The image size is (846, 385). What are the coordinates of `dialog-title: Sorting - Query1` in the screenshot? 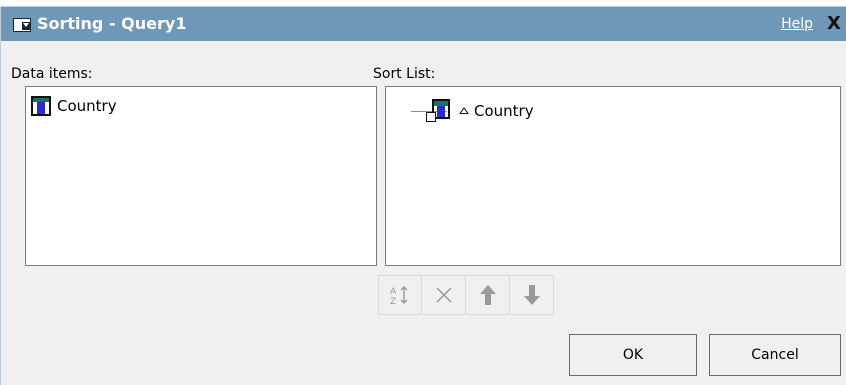 It's located at (112, 23).